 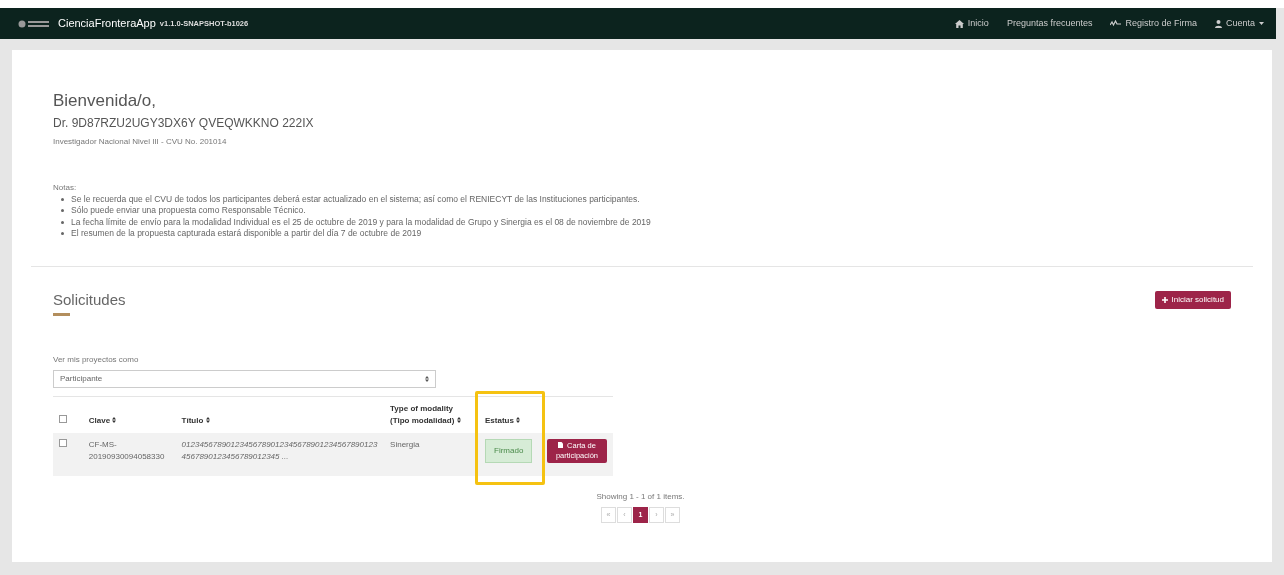 I want to click on table-cell: CF-MS-20190930094058330, so click(x=129, y=454).